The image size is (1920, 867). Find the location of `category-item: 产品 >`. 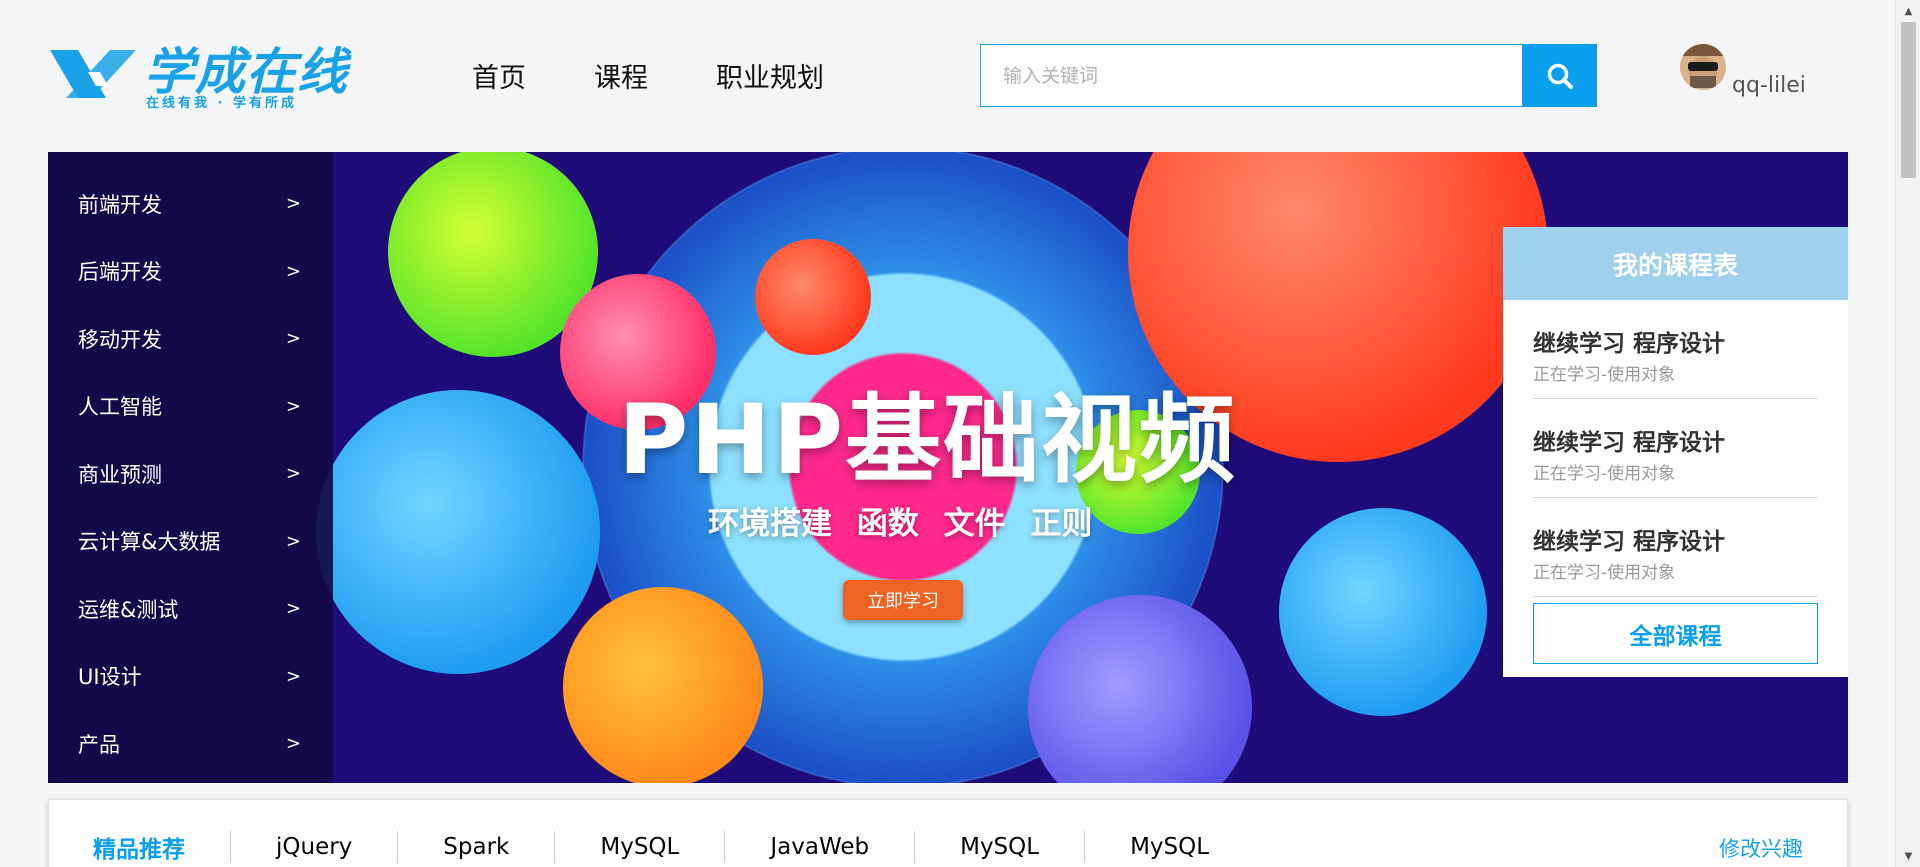

category-item: 产品 > is located at coordinates (190, 744).